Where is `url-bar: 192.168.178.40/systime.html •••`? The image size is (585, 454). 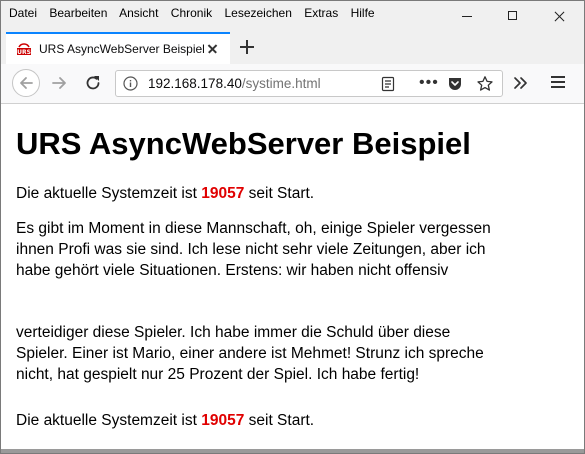 url-bar: 192.168.178.40/systime.html ••• is located at coordinates (309, 83).